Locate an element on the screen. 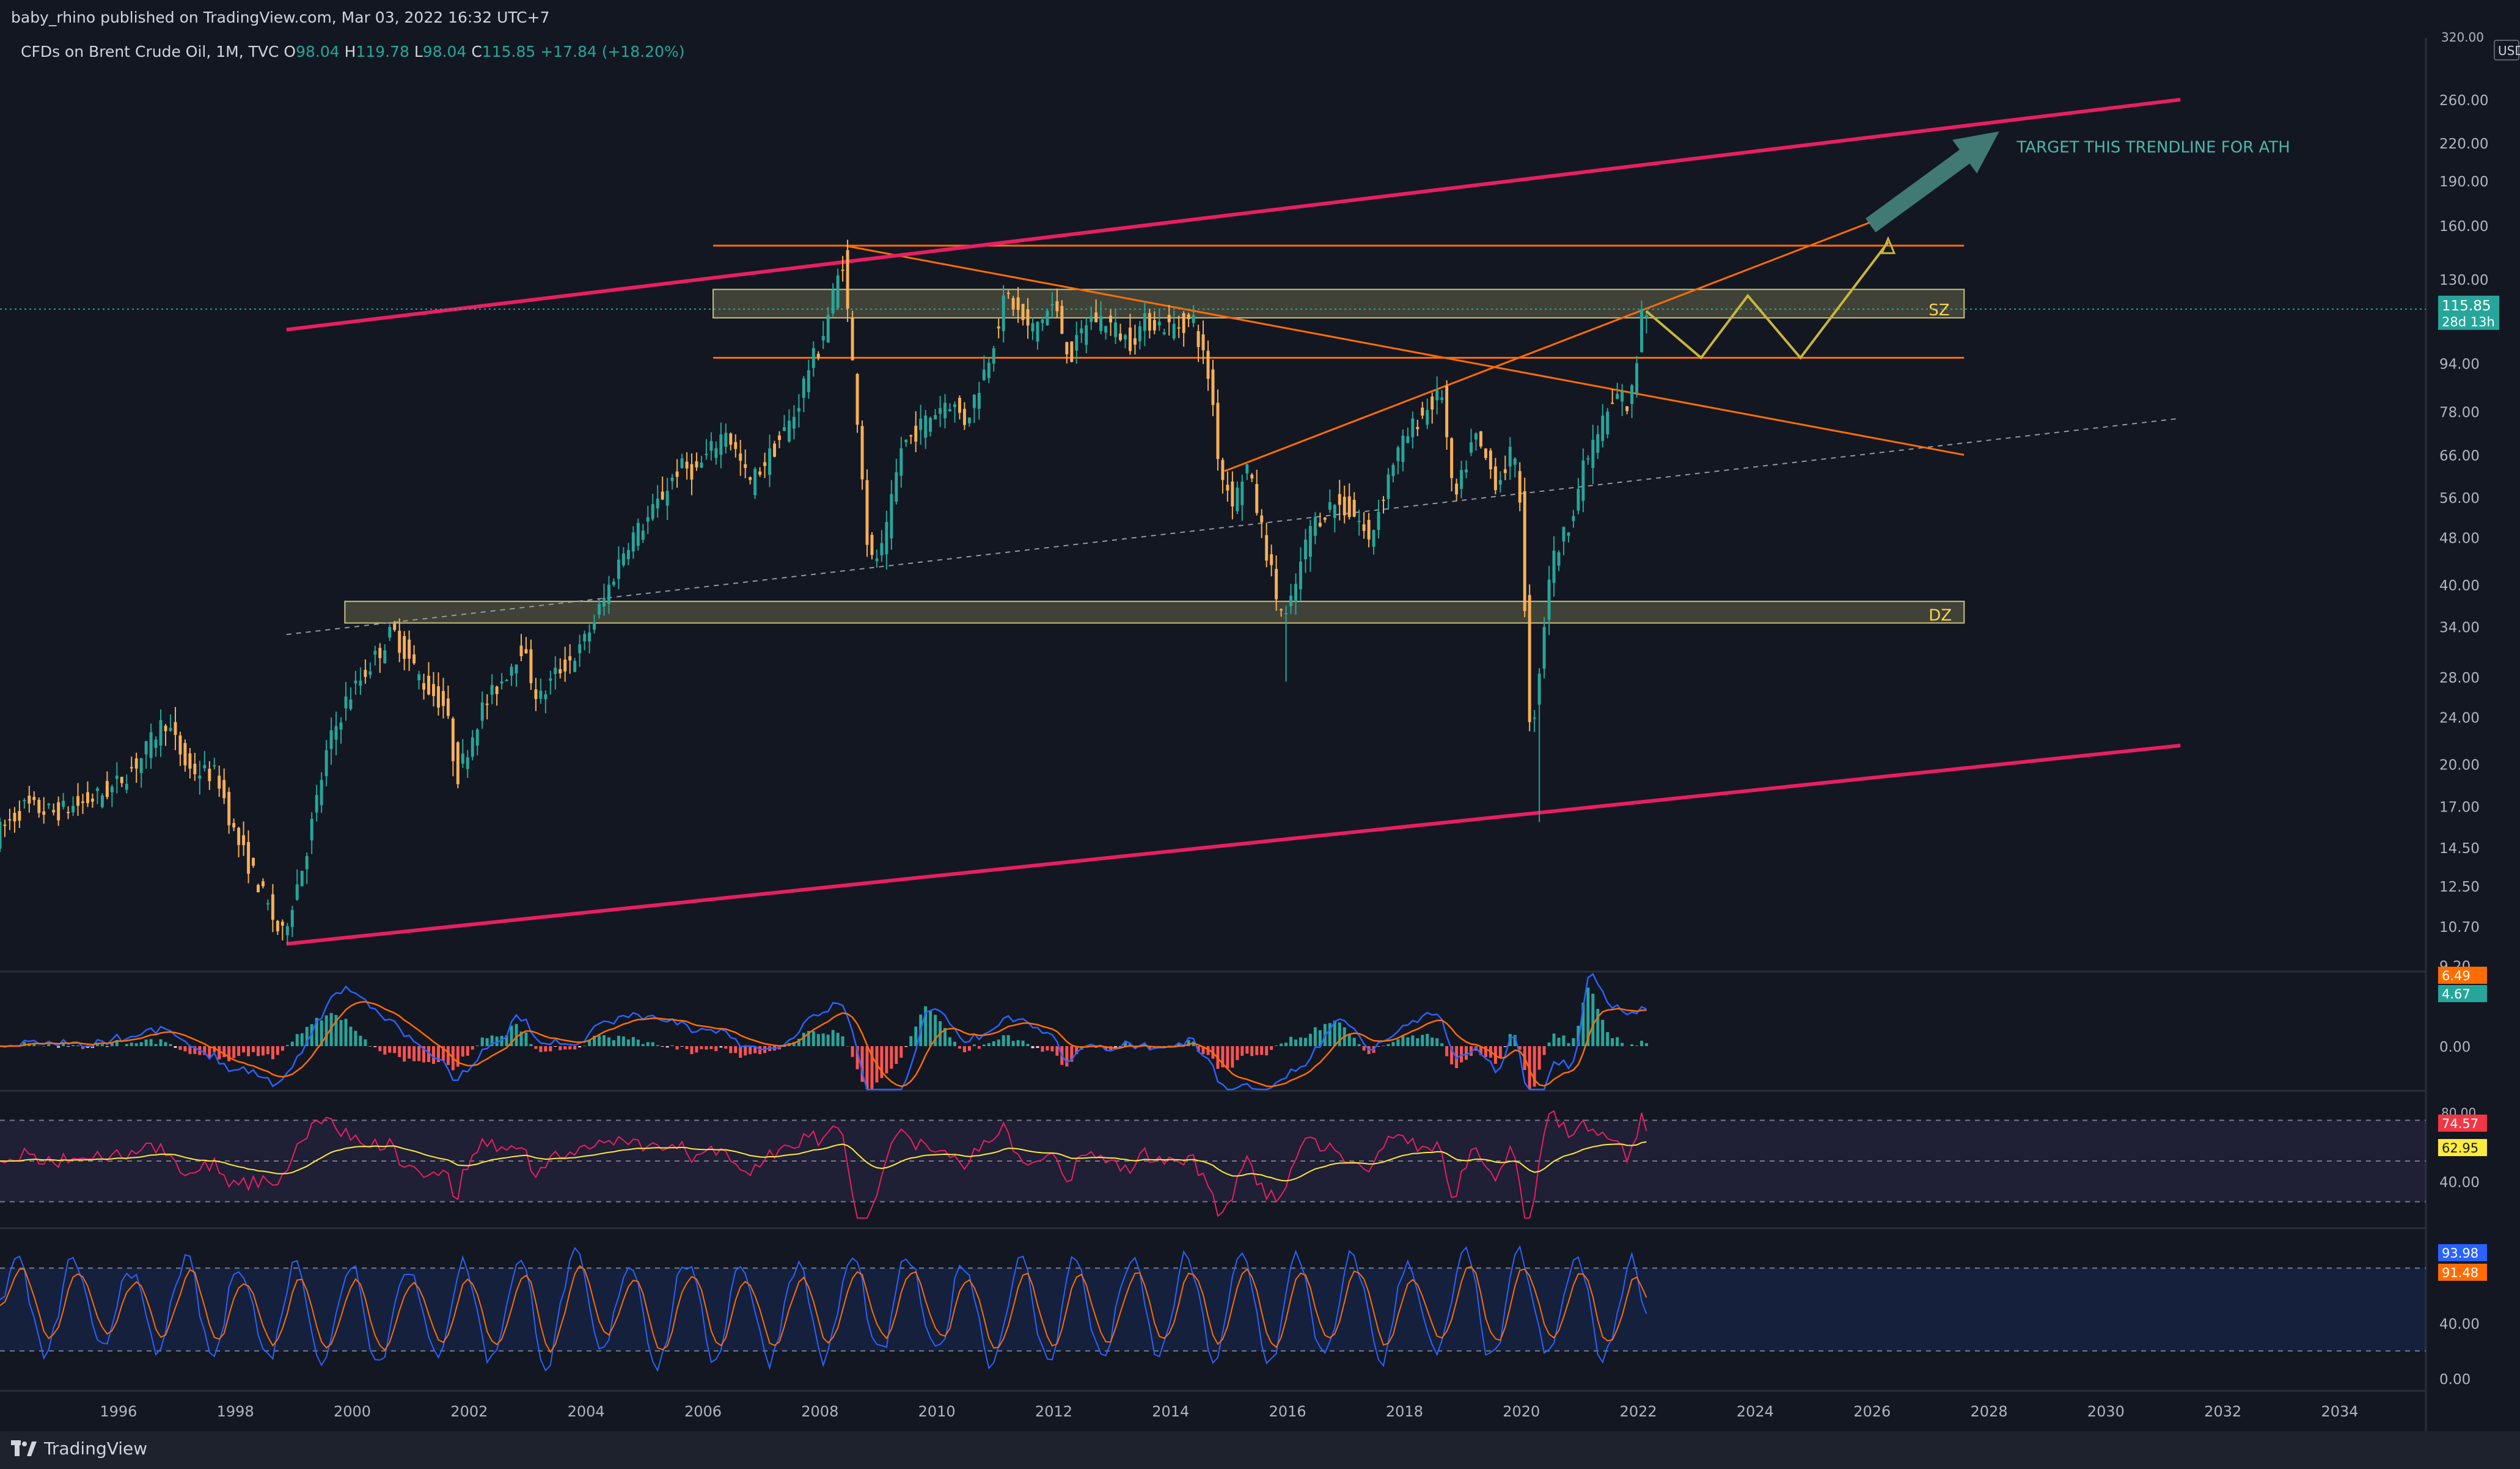 The height and width of the screenshot is (1469, 2520). zone-label-dz: DZ is located at coordinates (1940, 616).